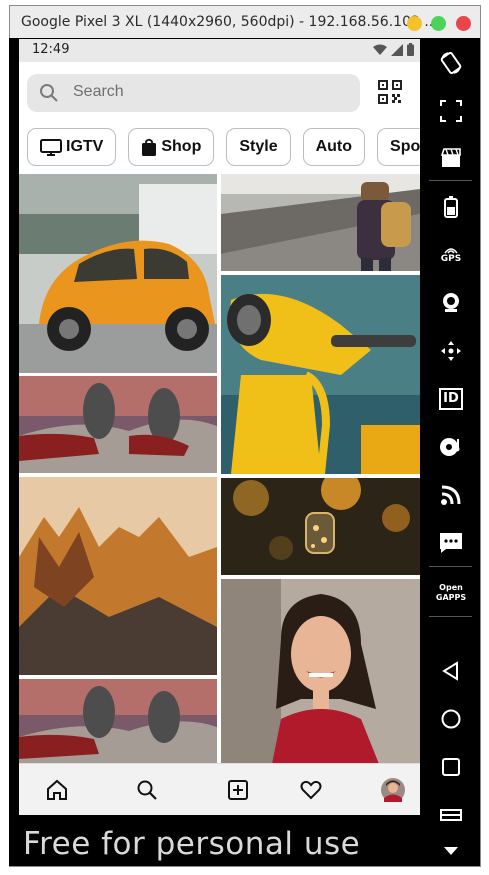 The image size is (489, 875). What do you see at coordinates (390, 92) in the screenshot?
I see `qr-code-icon` at bounding box center [390, 92].